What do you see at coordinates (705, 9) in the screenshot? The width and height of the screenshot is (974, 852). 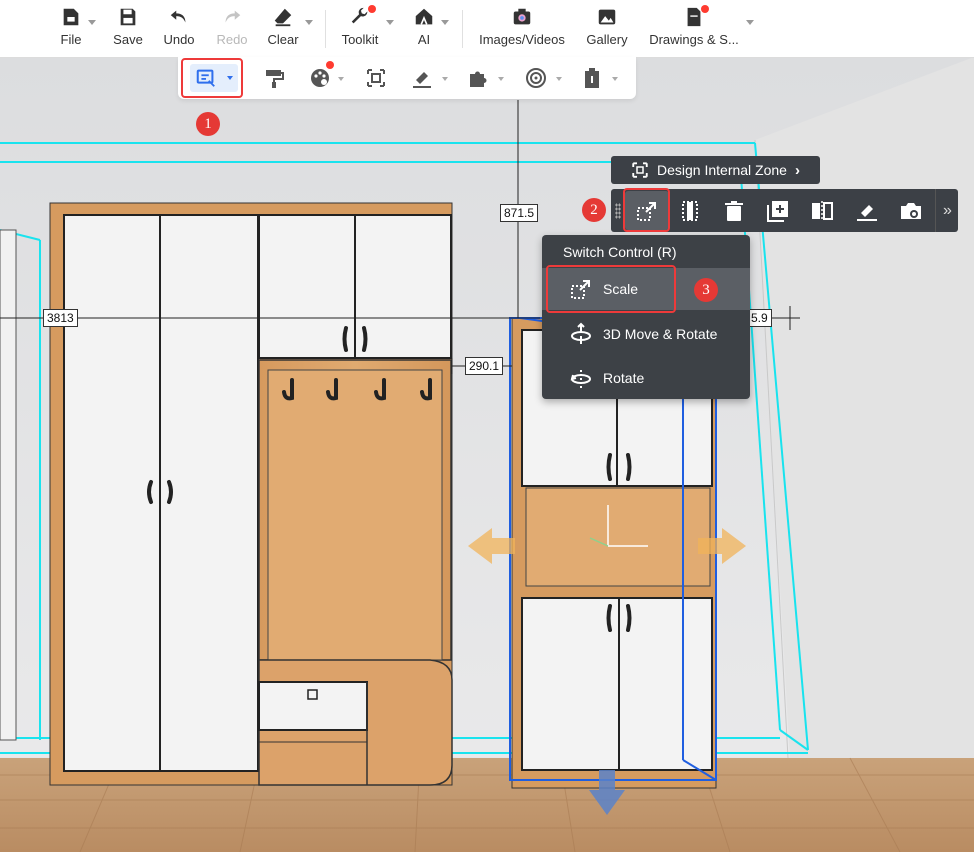 I see `drawings-notification-dot` at bounding box center [705, 9].